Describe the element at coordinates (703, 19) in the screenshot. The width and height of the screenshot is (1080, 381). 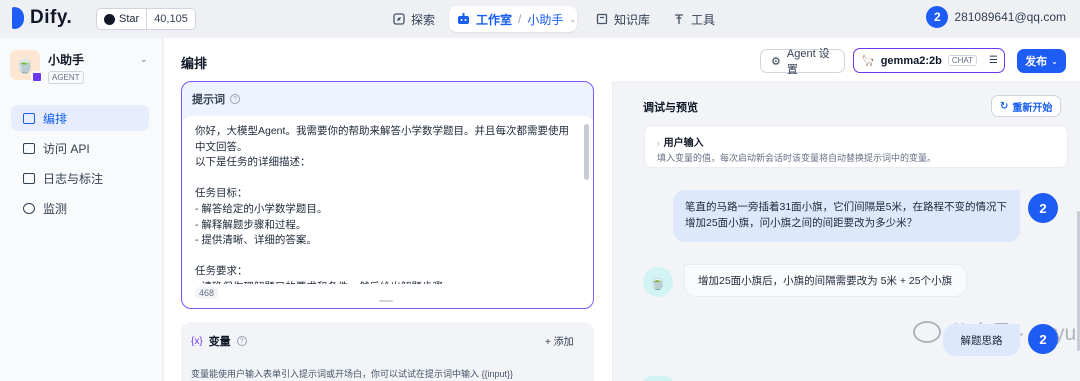
I see `nav-tools-label: 工具` at that location.